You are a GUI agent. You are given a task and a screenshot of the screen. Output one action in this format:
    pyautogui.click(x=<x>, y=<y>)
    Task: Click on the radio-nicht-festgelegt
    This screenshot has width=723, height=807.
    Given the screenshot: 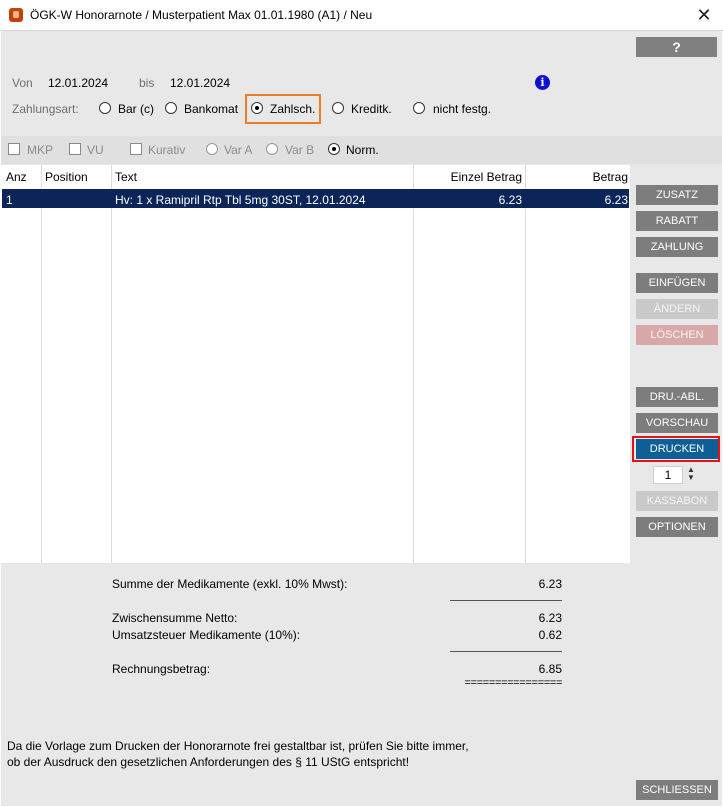 What is the action you would take?
    pyautogui.click(x=419, y=108)
    